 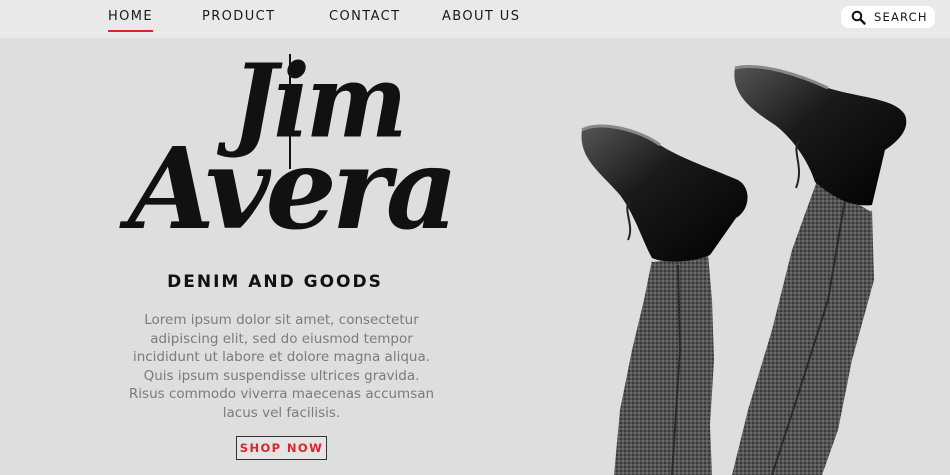 I want to click on nav-contact: CONTACT, so click(x=364, y=19).